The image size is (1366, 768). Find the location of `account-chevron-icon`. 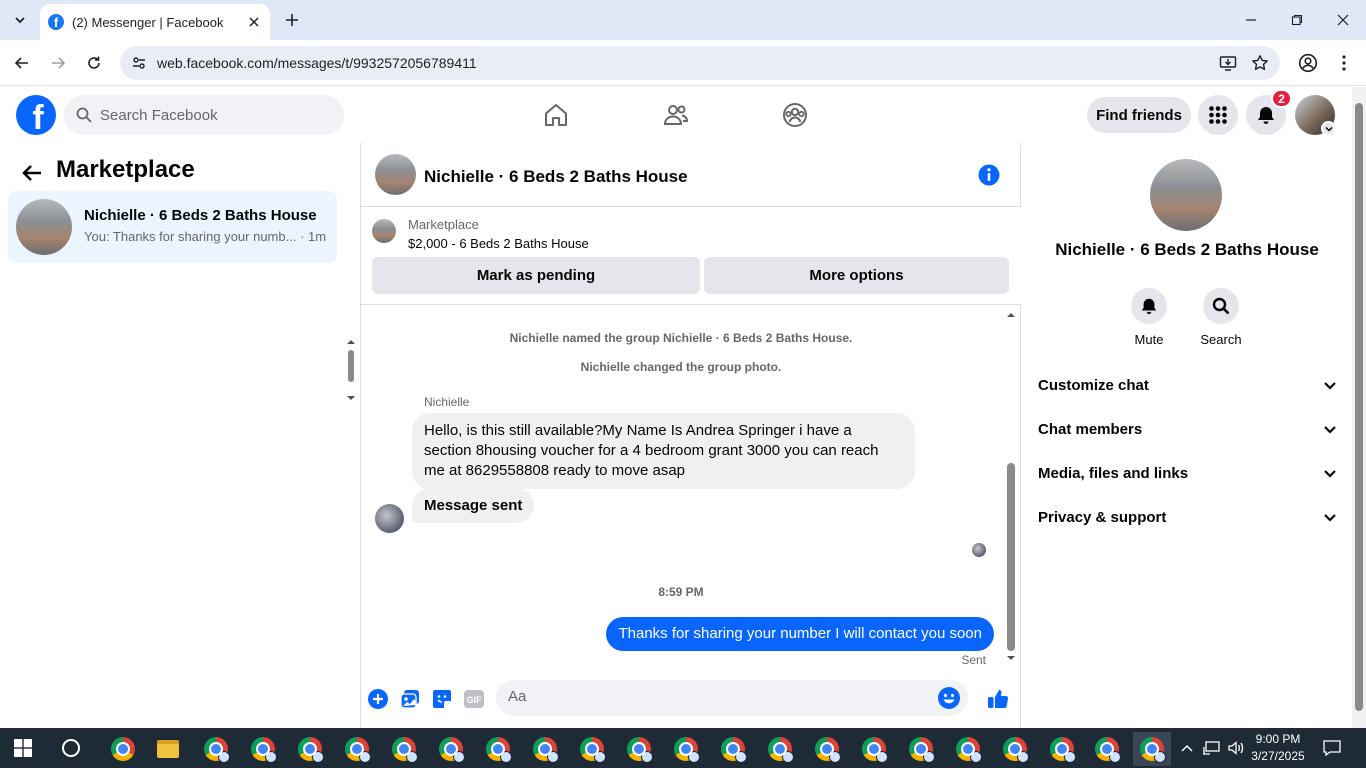

account-chevron-icon is located at coordinates (1328, 128).